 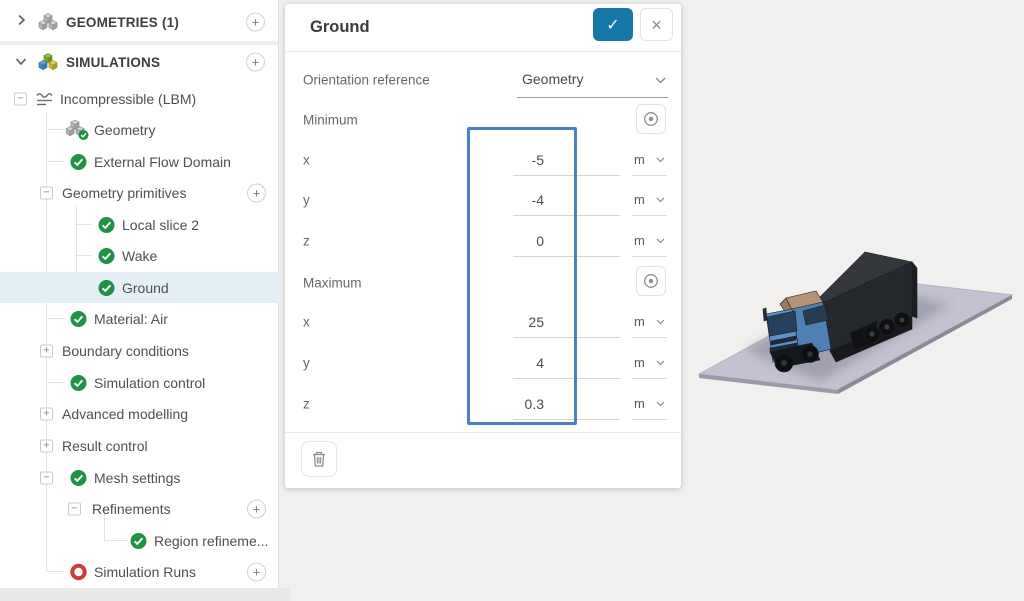 What do you see at coordinates (123, 22) in the screenshot?
I see `section-label: GEOMETRIES (1)` at bounding box center [123, 22].